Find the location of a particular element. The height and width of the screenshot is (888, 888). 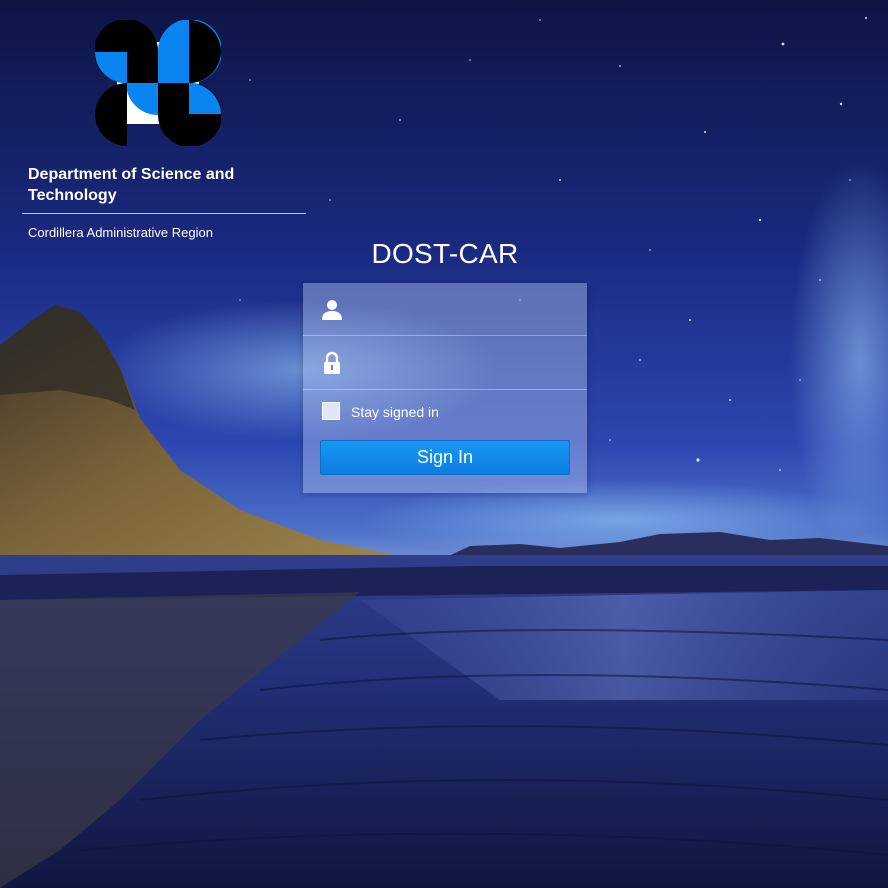

stay-signed-in: Stay signed in is located at coordinates (422, 412).